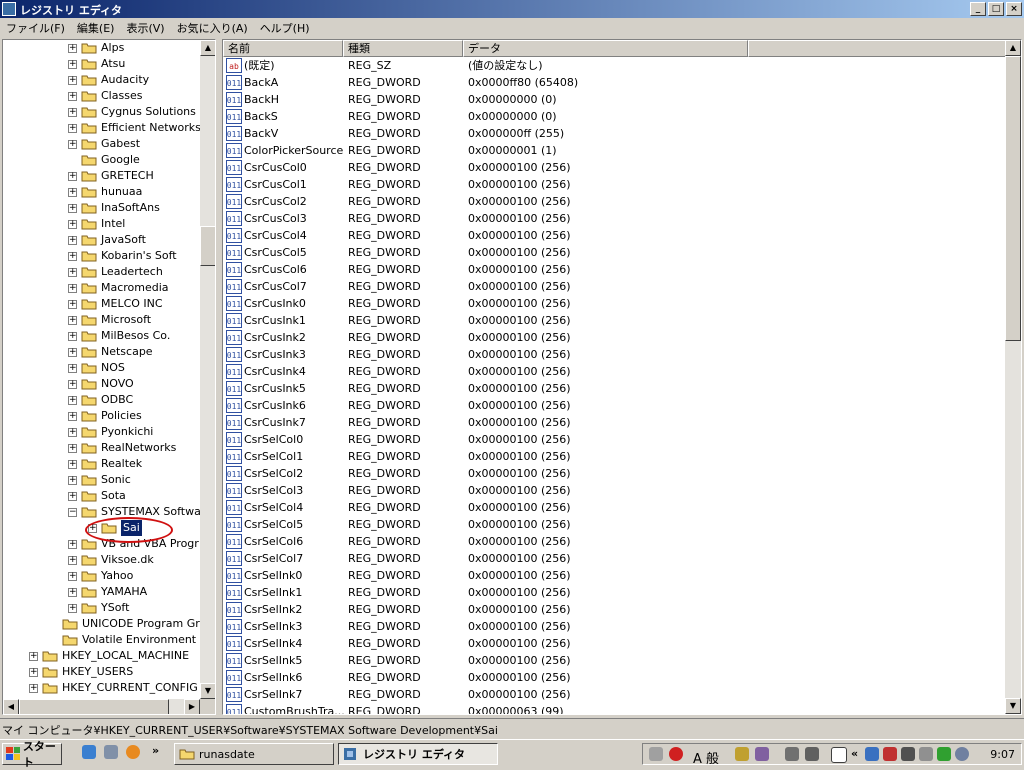  What do you see at coordinates (978, 9) in the screenshot?
I see `minimize-button: _` at bounding box center [978, 9].